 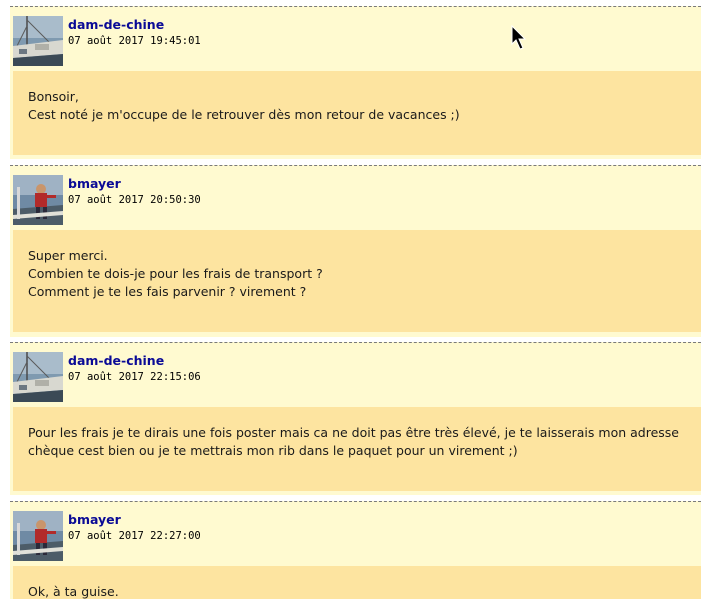 What do you see at coordinates (355, 39) in the screenshot?
I see `post-header: dam-de-chine 07 août 2017 19:45:01` at bounding box center [355, 39].